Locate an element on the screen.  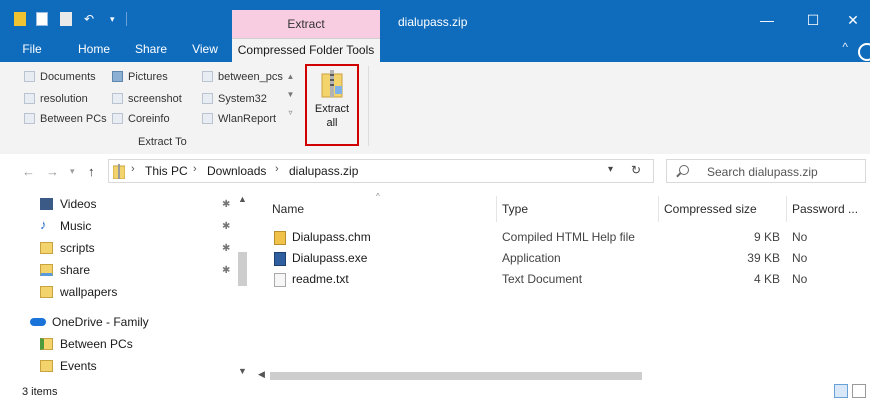
nav-pane-scrollbar: ▲ ▼ is located at coordinates (242, 285).